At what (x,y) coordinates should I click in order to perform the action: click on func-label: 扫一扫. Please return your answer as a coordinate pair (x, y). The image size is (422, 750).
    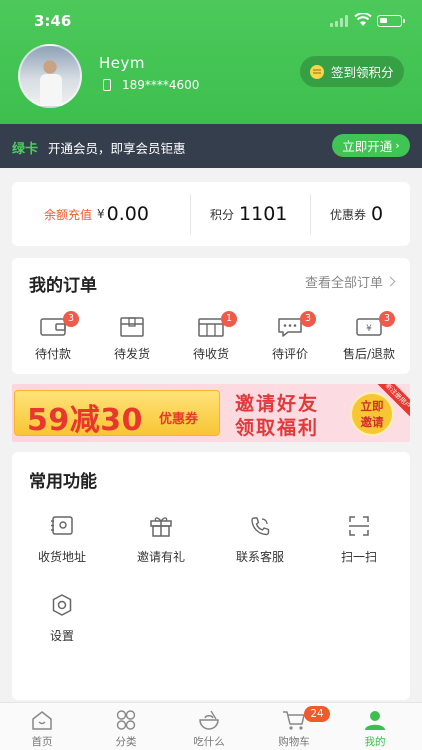
    Looking at the image, I should click on (358, 557).